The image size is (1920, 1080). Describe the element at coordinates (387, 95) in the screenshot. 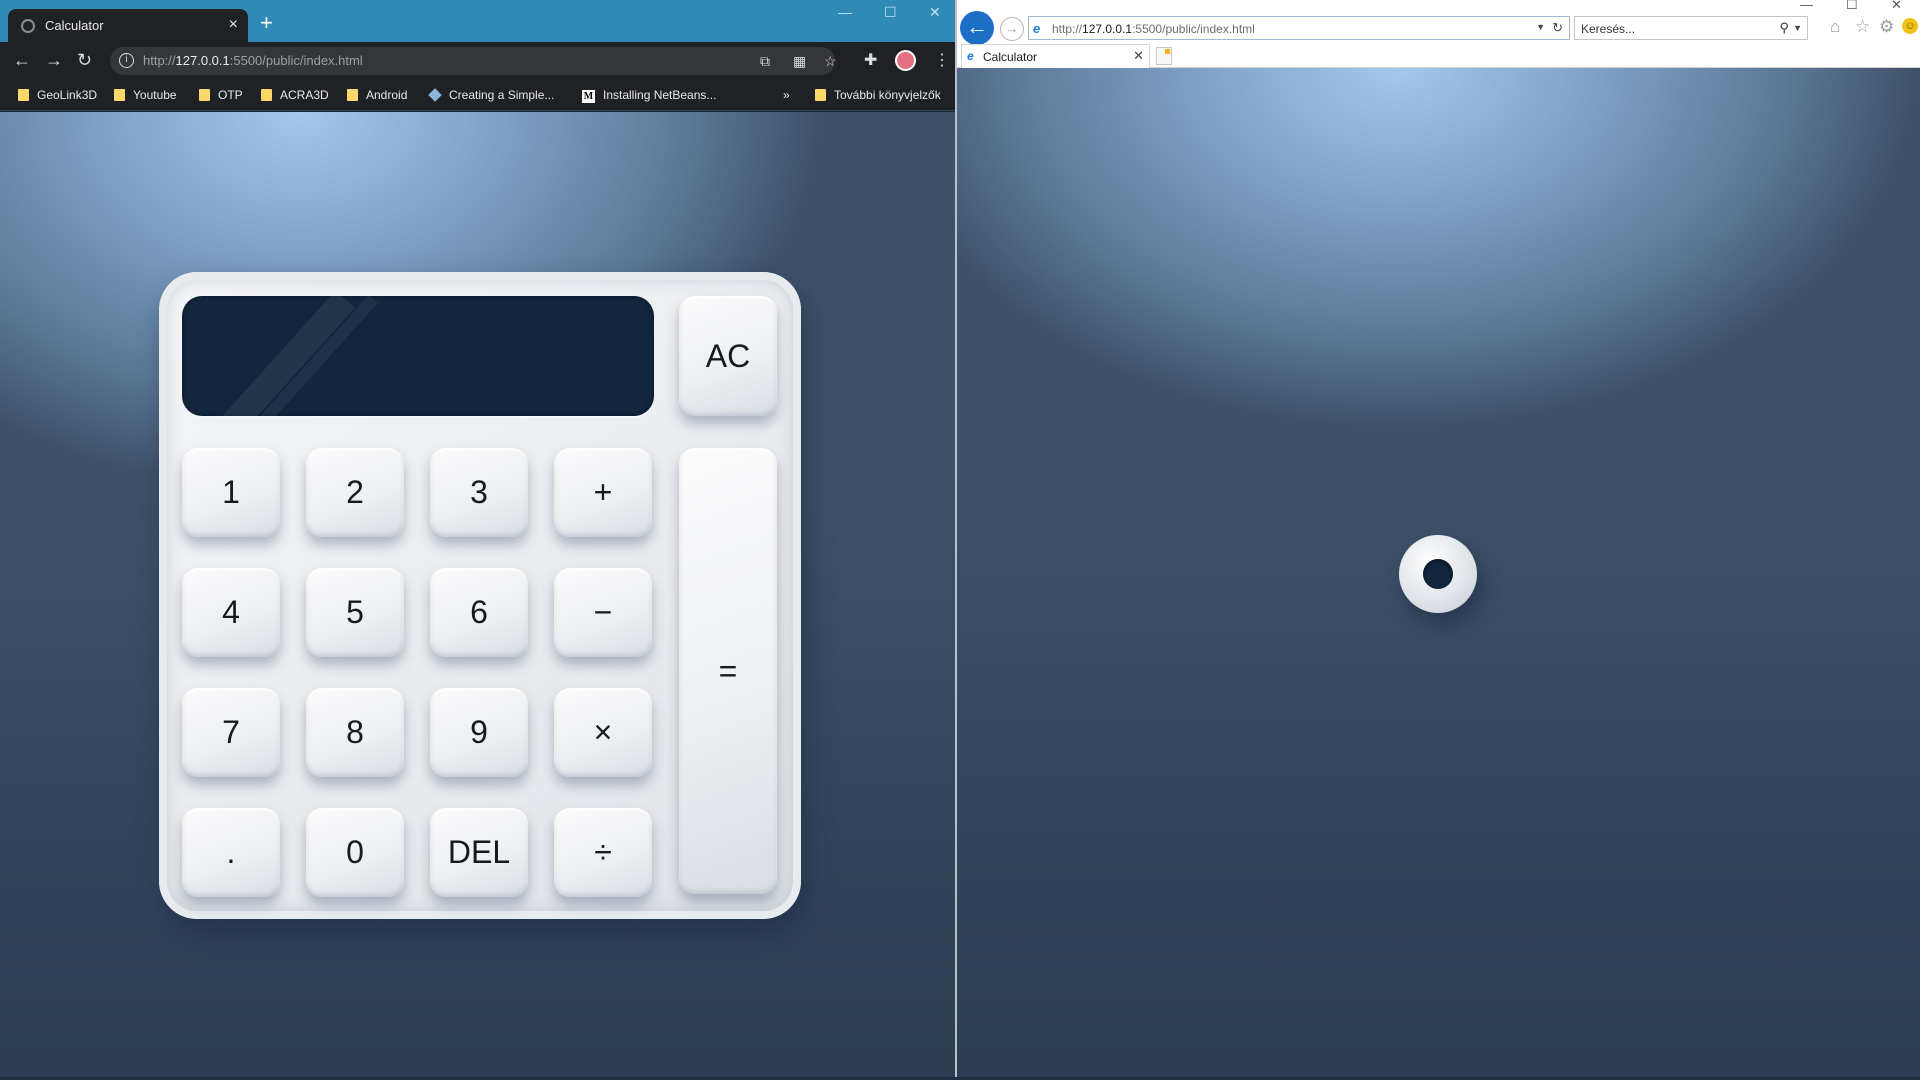

I see `bookmark-label: Android` at that location.